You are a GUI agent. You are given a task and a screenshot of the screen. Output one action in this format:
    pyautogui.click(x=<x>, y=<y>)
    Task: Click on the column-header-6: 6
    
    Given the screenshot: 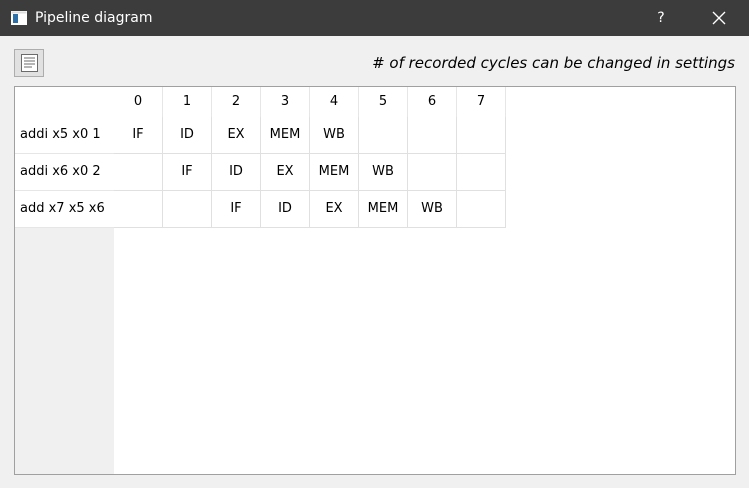 What is the action you would take?
    pyautogui.click(x=432, y=102)
    